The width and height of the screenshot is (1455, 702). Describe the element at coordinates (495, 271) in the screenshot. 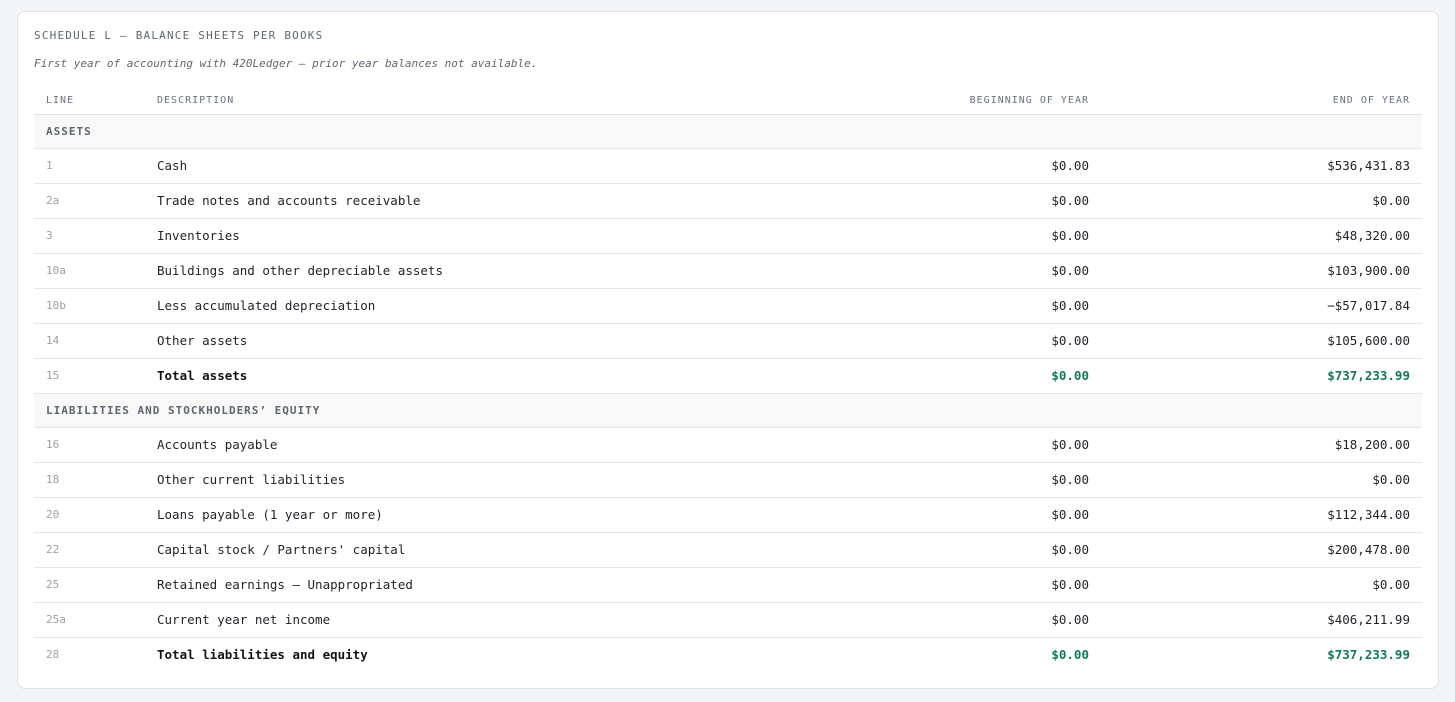

I see `description-cell: Buildings and other depreciable assets` at that location.